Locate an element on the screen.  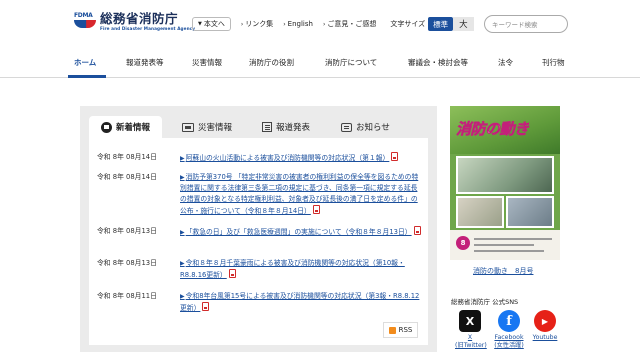
english-label: English is located at coordinates (300, 24).